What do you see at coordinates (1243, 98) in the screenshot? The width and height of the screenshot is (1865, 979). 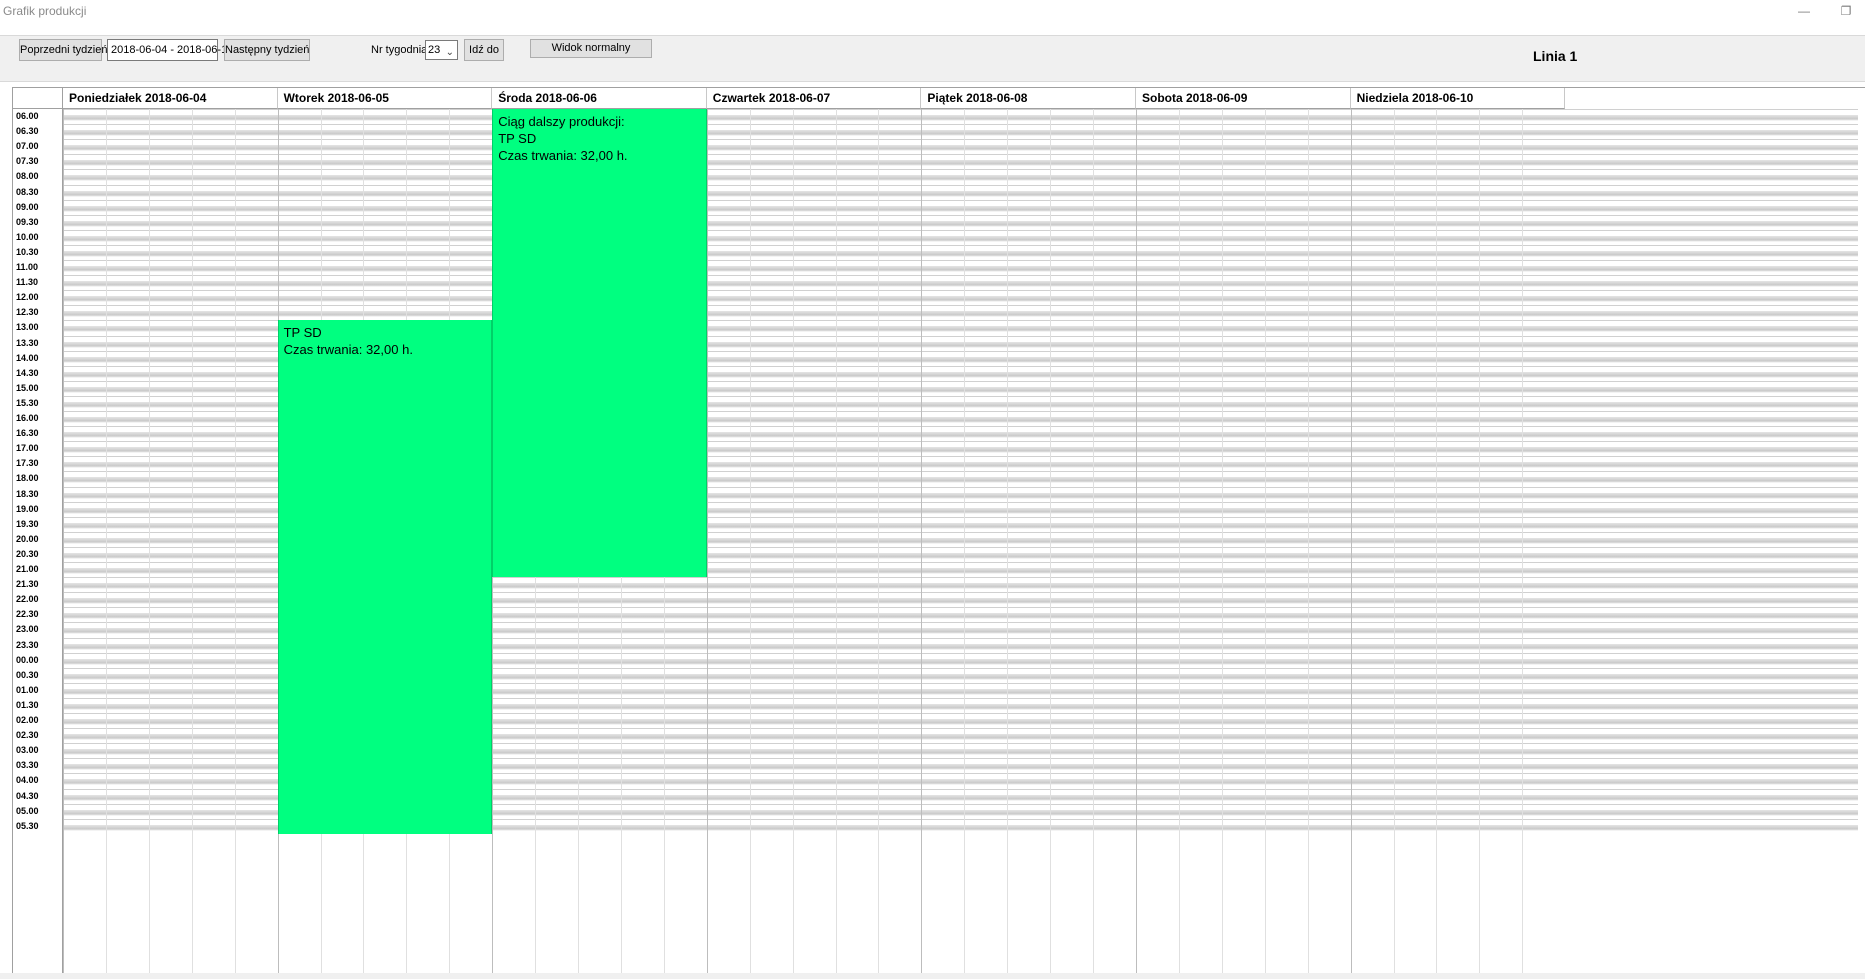 I see `day-header: Sobota 2018-06-09` at bounding box center [1243, 98].